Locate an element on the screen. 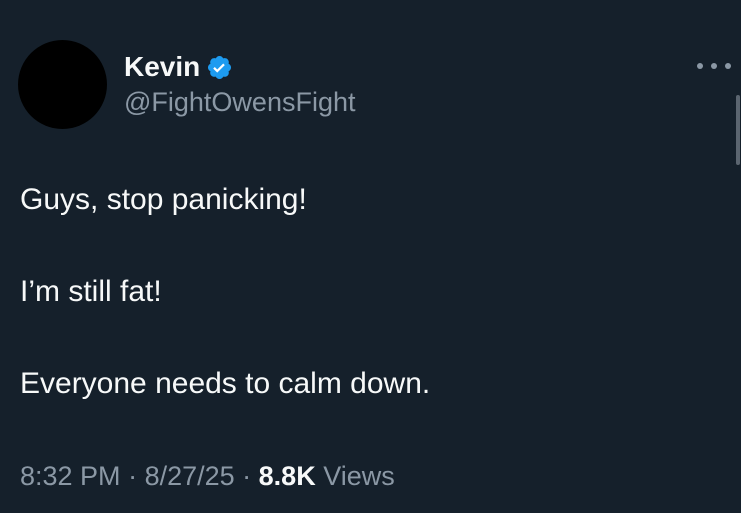 The width and height of the screenshot is (741, 513). more-options-icon is located at coordinates (714, 66).